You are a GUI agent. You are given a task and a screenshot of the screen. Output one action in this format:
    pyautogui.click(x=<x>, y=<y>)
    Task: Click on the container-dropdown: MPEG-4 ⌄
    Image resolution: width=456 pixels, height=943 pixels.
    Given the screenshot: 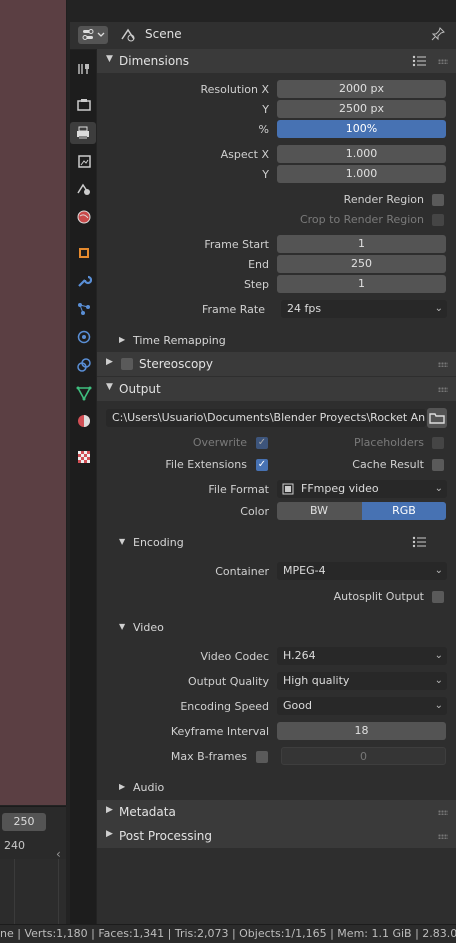 What is the action you would take?
    pyautogui.click(x=362, y=571)
    